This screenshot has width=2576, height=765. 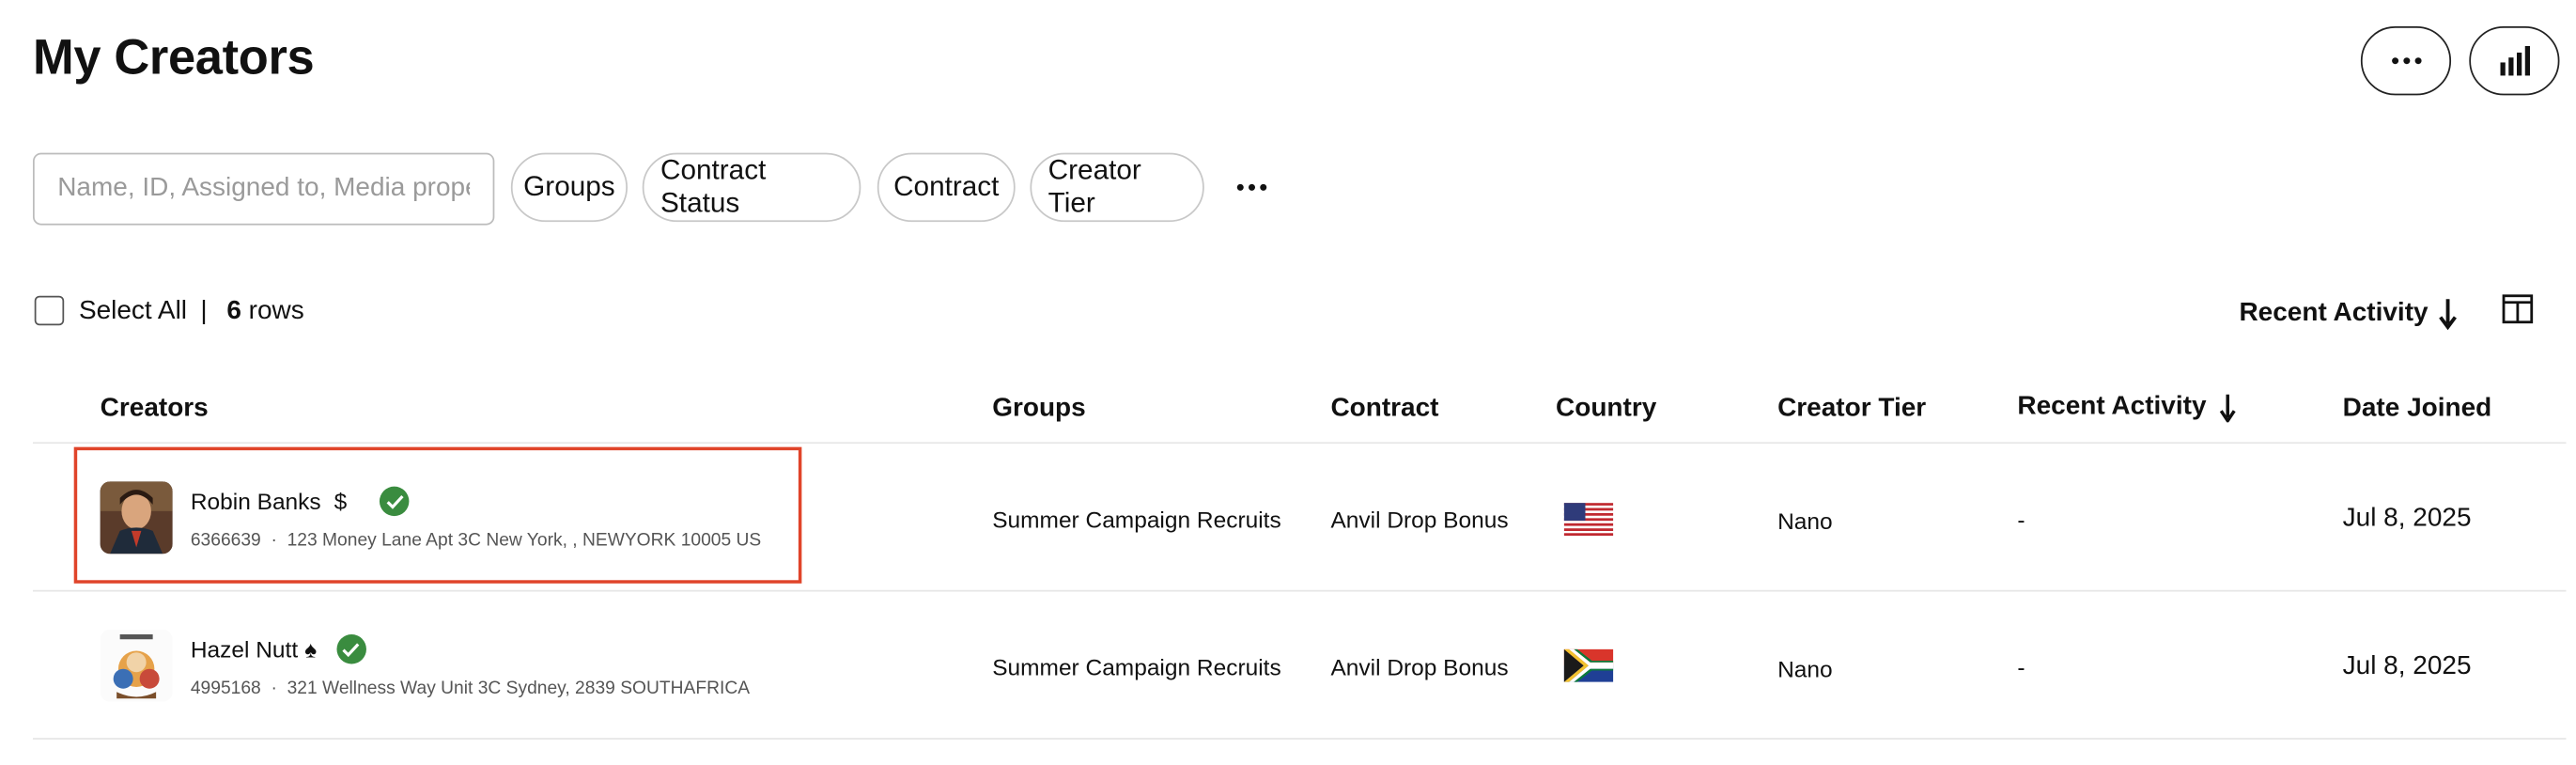 What do you see at coordinates (137, 665) in the screenshot?
I see `avatar` at bounding box center [137, 665].